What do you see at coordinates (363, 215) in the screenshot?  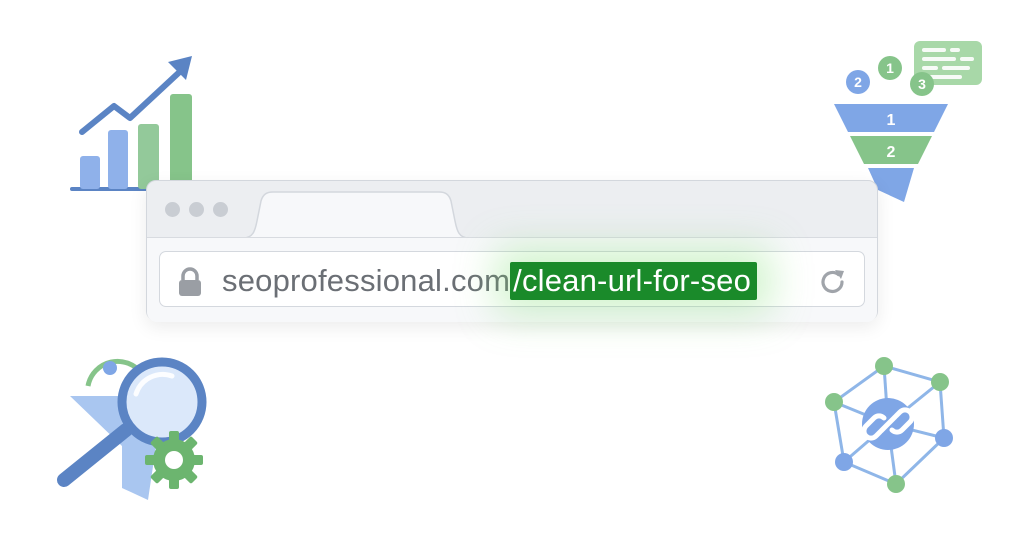 I see `browser-tab` at bounding box center [363, 215].